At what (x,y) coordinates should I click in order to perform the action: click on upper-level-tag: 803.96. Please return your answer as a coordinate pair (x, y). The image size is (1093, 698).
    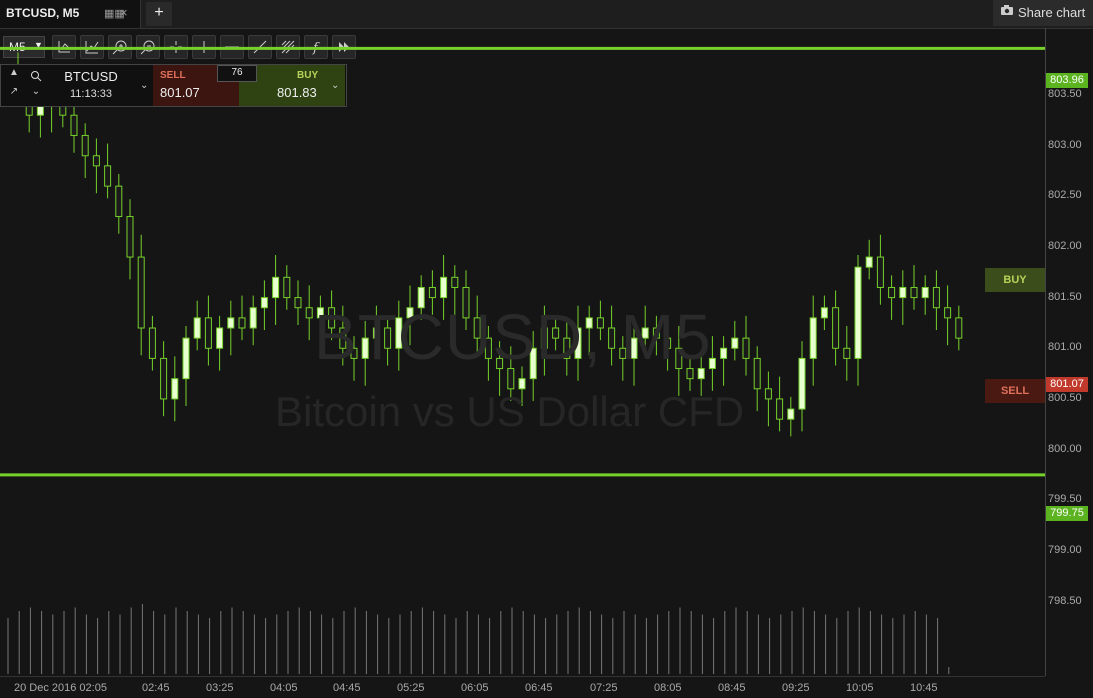
    Looking at the image, I should click on (1067, 80).